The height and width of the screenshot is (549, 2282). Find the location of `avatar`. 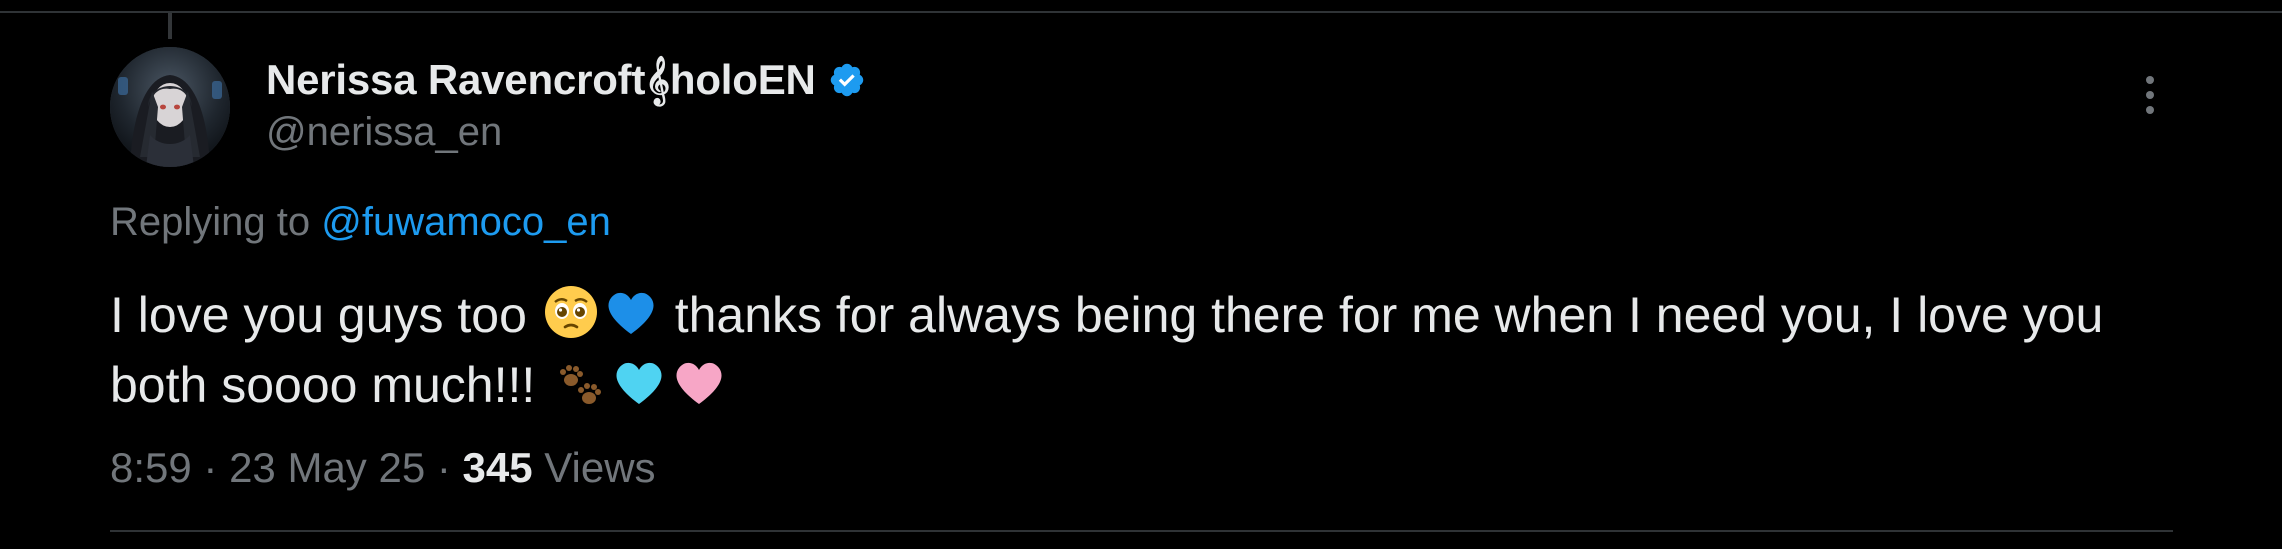

avatar is located at coordinates (170, 107).